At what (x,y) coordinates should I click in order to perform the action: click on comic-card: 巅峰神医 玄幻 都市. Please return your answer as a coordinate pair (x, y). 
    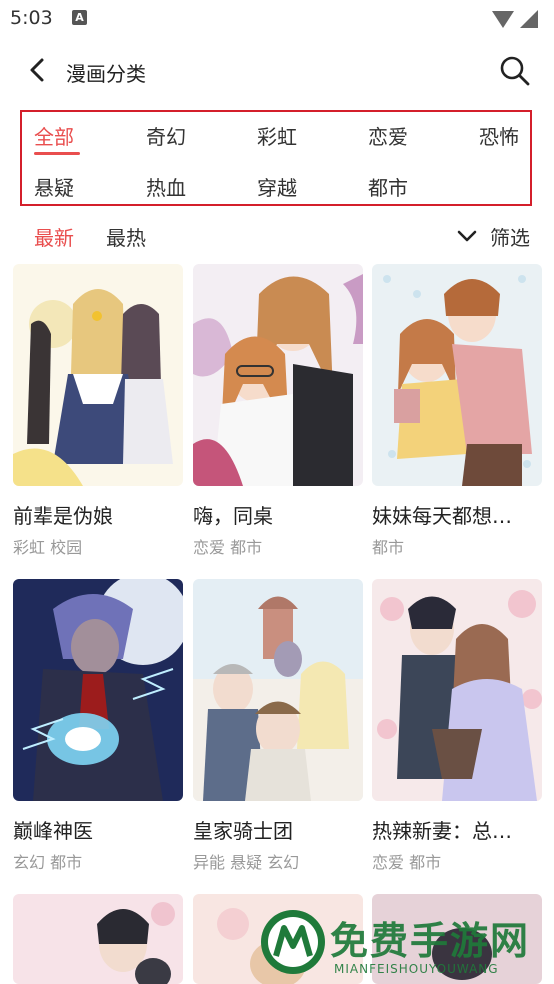
    Looking at the image, I should click on (98, 729).